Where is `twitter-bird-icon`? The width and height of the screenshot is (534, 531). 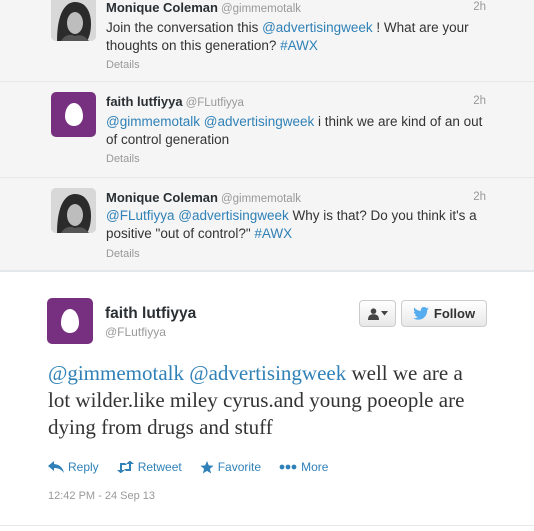 twitter-bird-icon is located at coordinates (421, 313).